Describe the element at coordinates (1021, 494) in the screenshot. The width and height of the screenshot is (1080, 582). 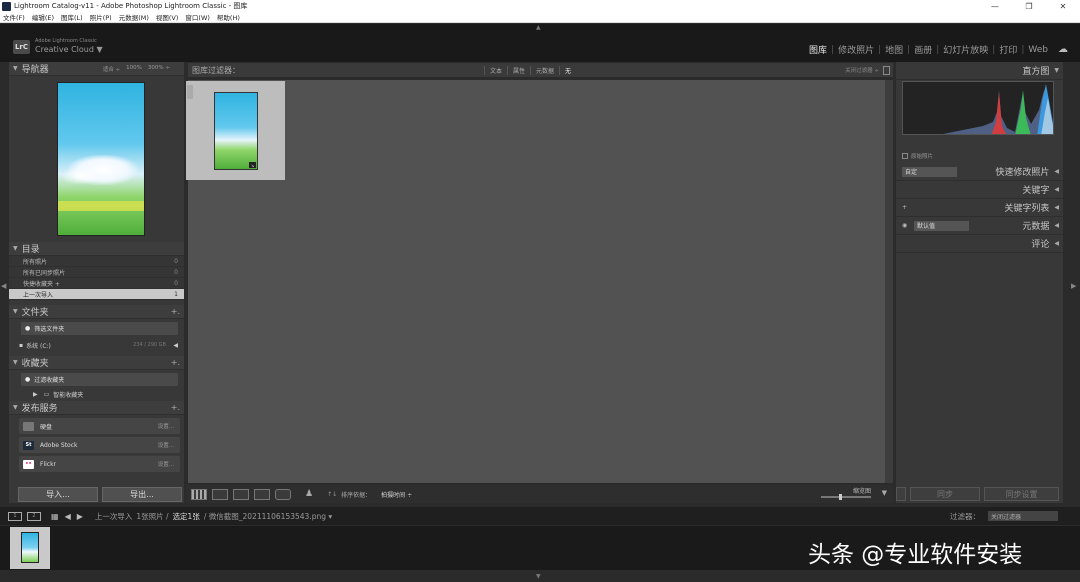
I see `sync-settings-button: 同步设置` at that location.